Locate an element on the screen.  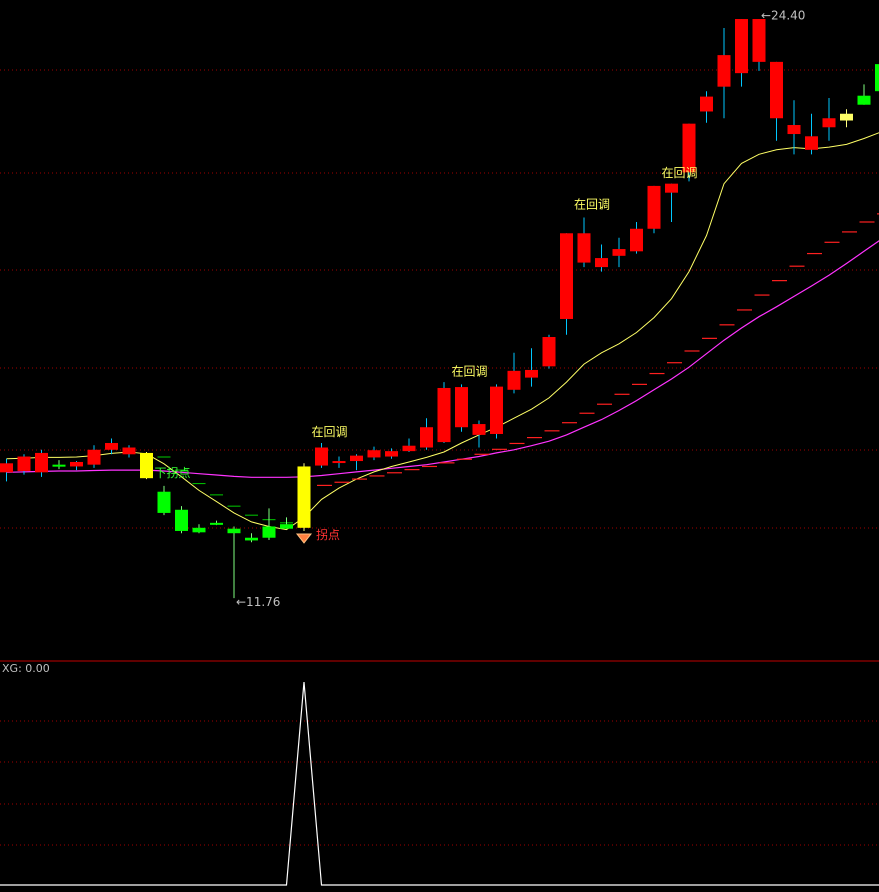
low-price-label: ←11.76 is located at coordinates (258, 602).